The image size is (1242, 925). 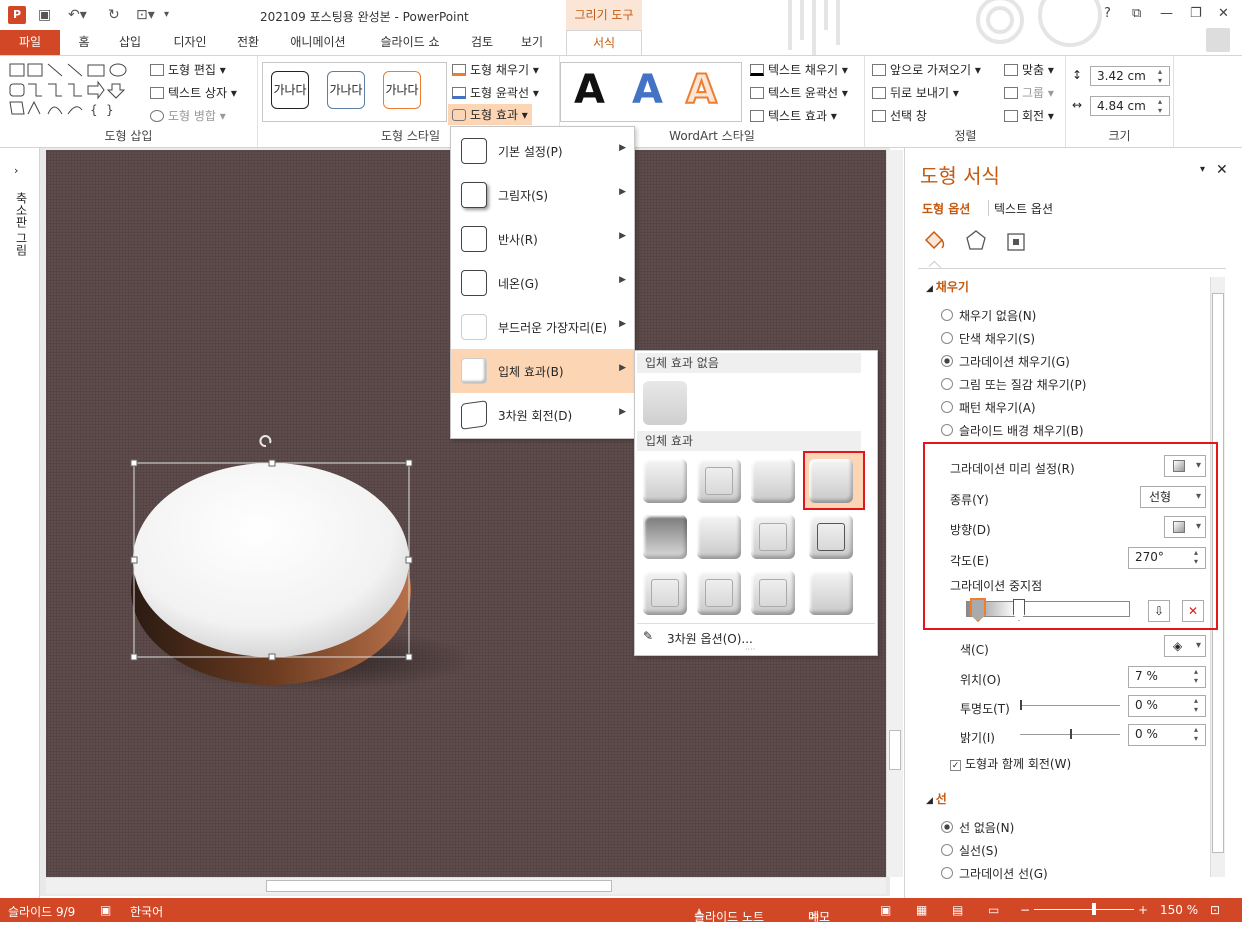 I want to click on color-dropdown: ◈, so click(x=1185, y=646).